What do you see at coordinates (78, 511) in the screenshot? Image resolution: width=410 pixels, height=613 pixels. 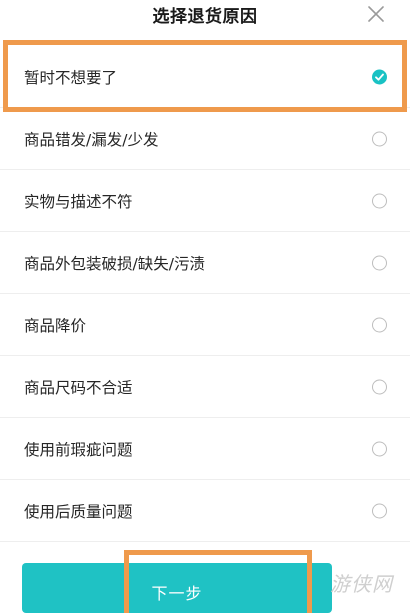 I see `reason-label: 使用后质量问题` at bounding box center [78, 511].